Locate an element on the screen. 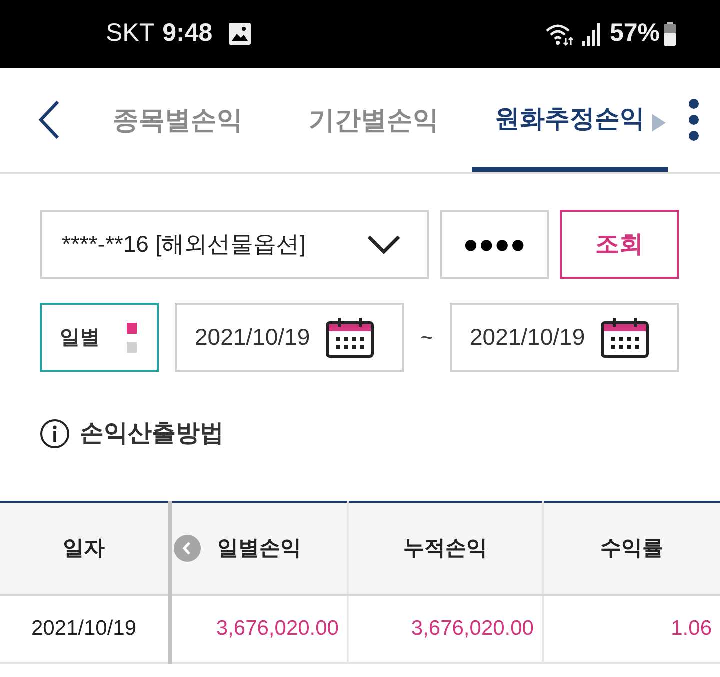 This screenshot has width=720, height=677. battery-percentage: 57% is located at coordinates (635, 34).